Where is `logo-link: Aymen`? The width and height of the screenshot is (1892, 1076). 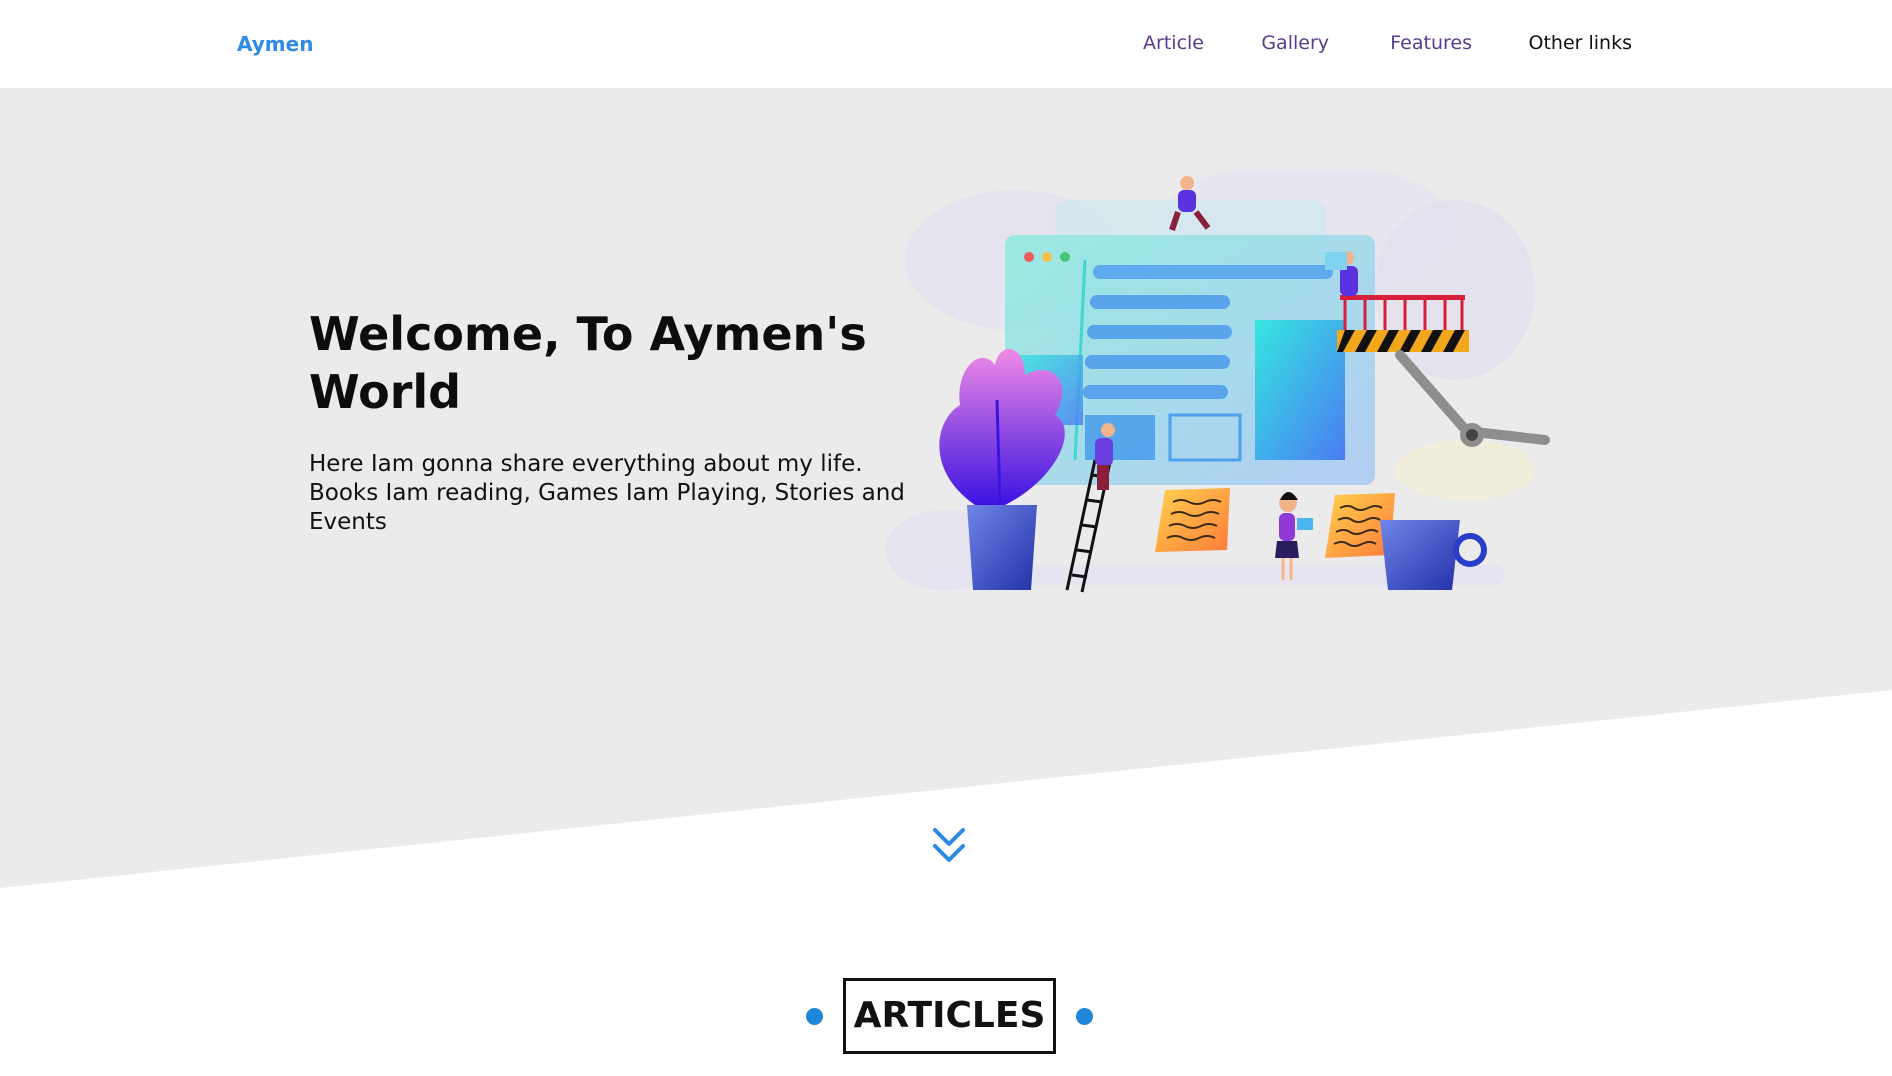 logo-link: Aymen is located at coordinates (275, 44).